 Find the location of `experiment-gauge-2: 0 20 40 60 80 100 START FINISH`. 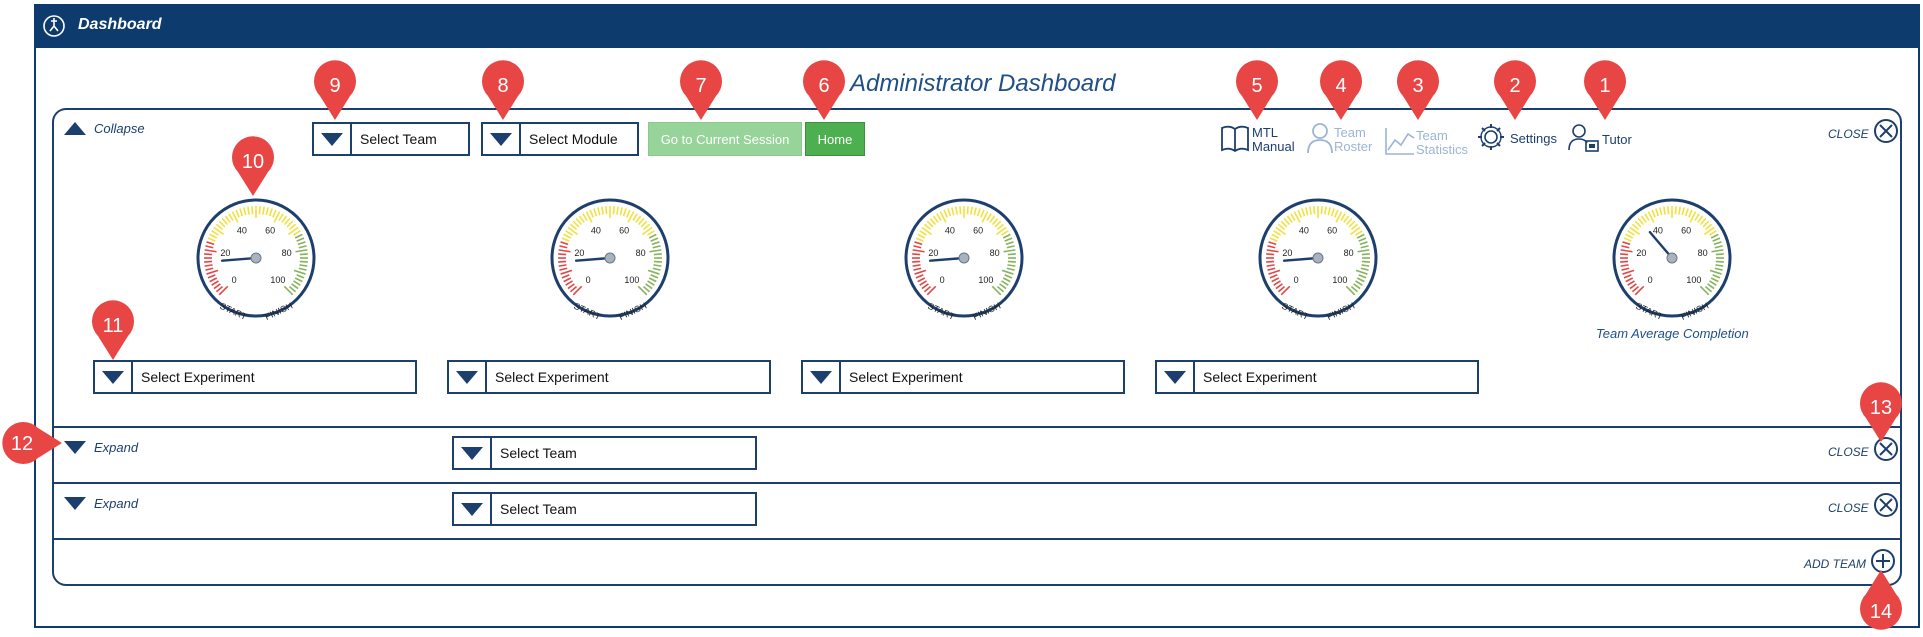

experiment-gauge-2: 0 20 40 60 80 100 START FINISH is located at coordinates (610, 260).